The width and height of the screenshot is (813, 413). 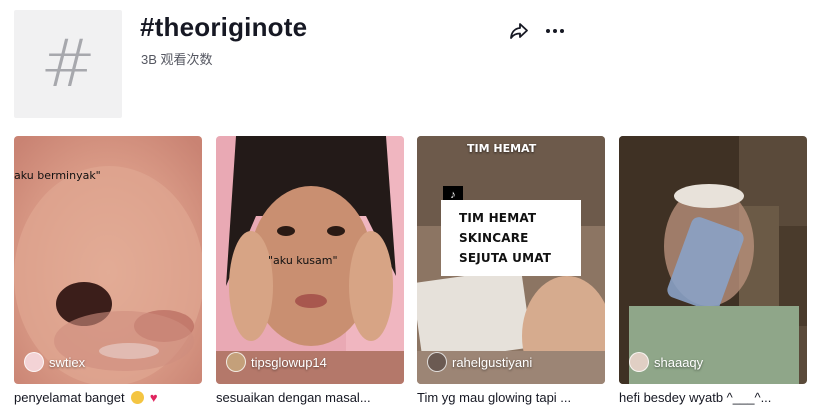 I want to click on share-button, so click(x=519, y=31).